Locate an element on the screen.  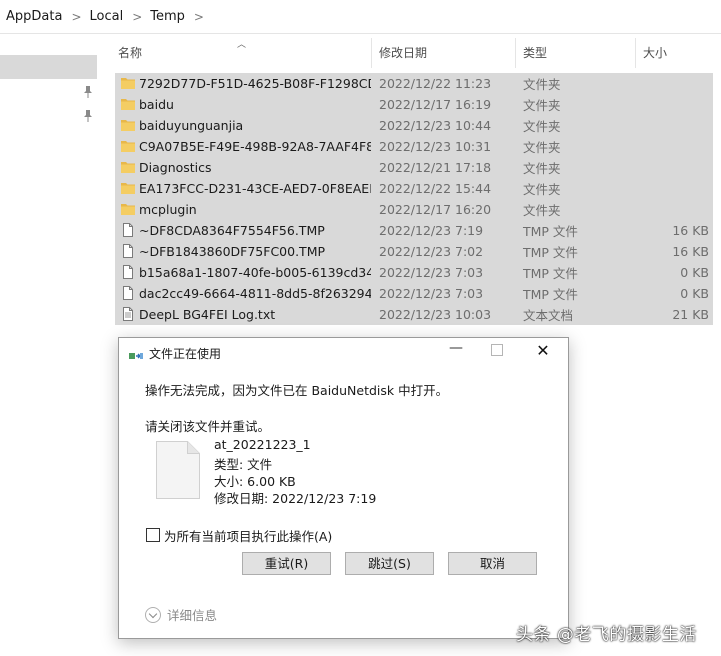
file-name: baiduyunguanjia is located at coordinates (191, 125).